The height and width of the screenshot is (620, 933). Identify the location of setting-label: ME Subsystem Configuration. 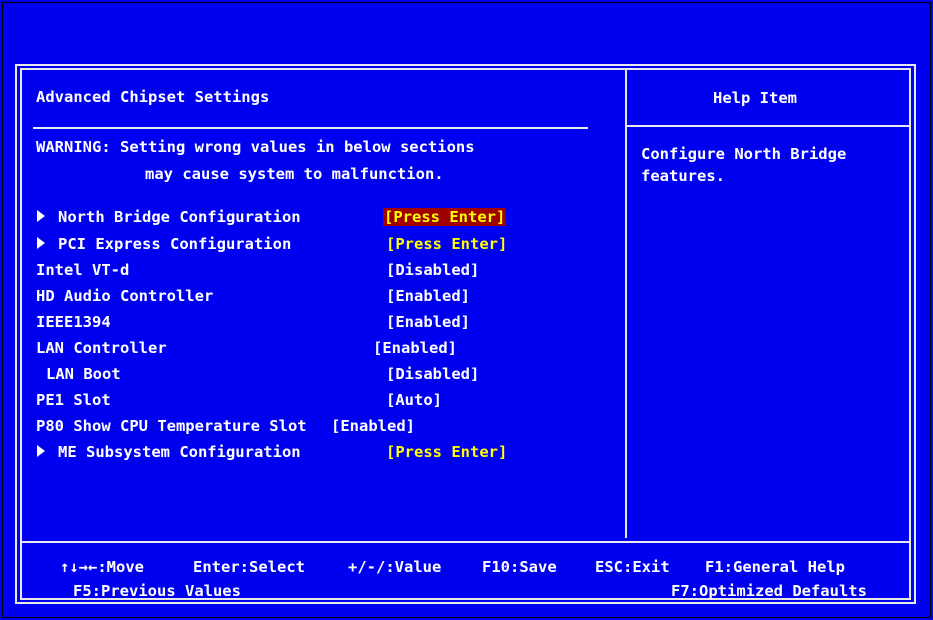
(179, 452).